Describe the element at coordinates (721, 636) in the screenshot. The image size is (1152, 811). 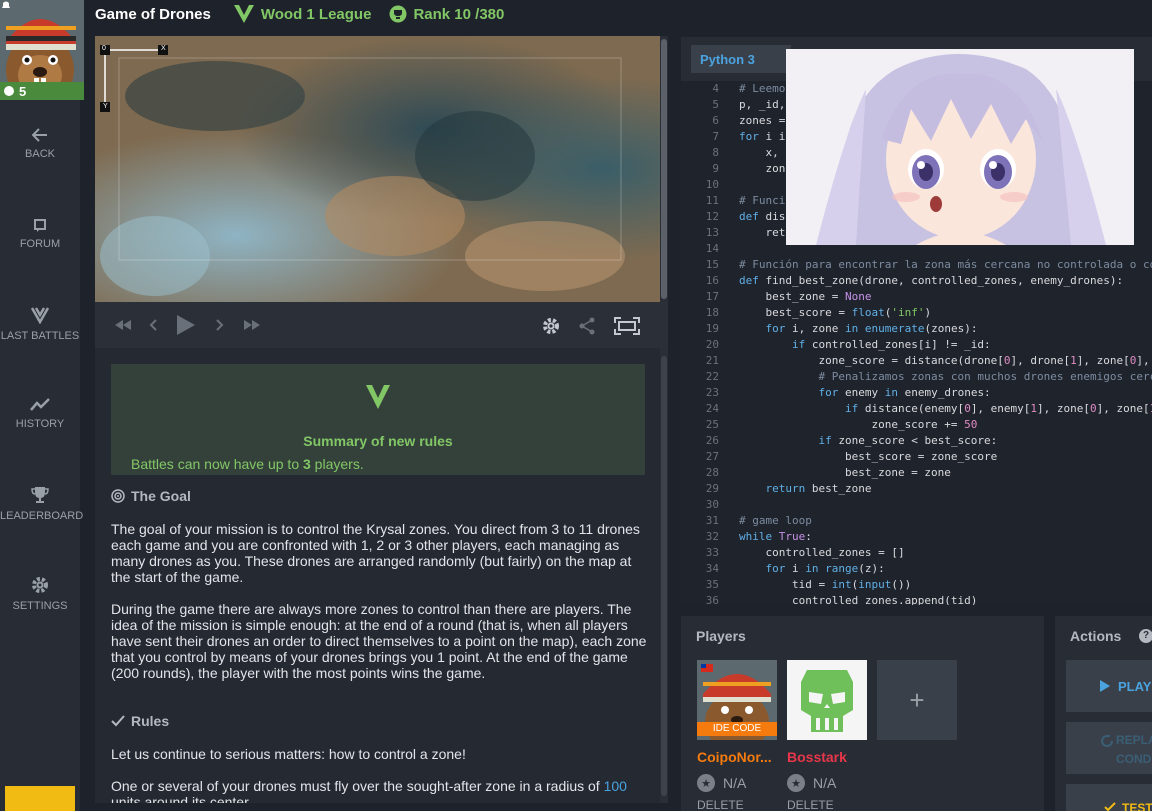
I see `players-title: Players` at that location.